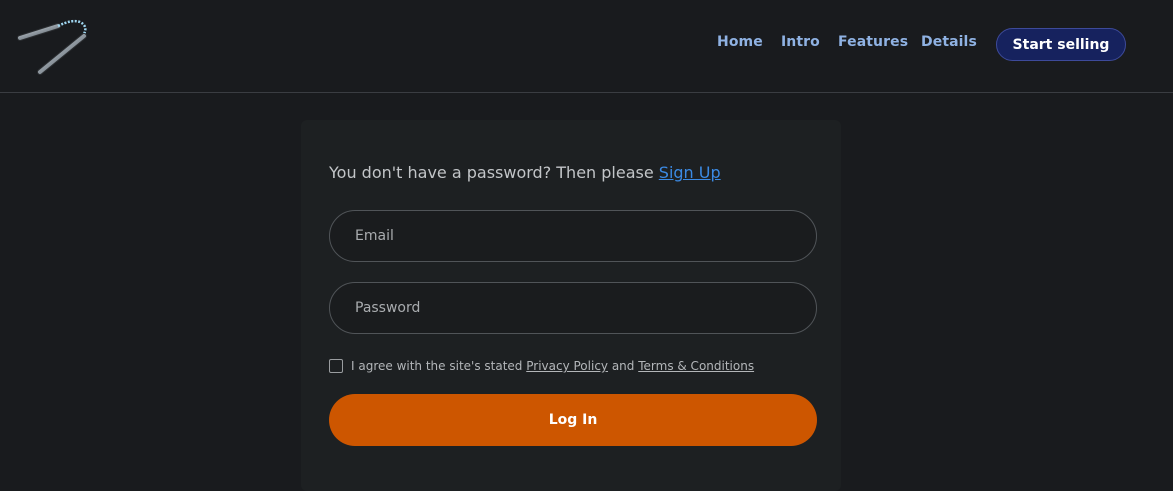 The image size is (1173, 491). What do you see at coordinates (740, 42) in the screenshot?
I see `nav-home-link: Home` at bounding box center [740, 42].